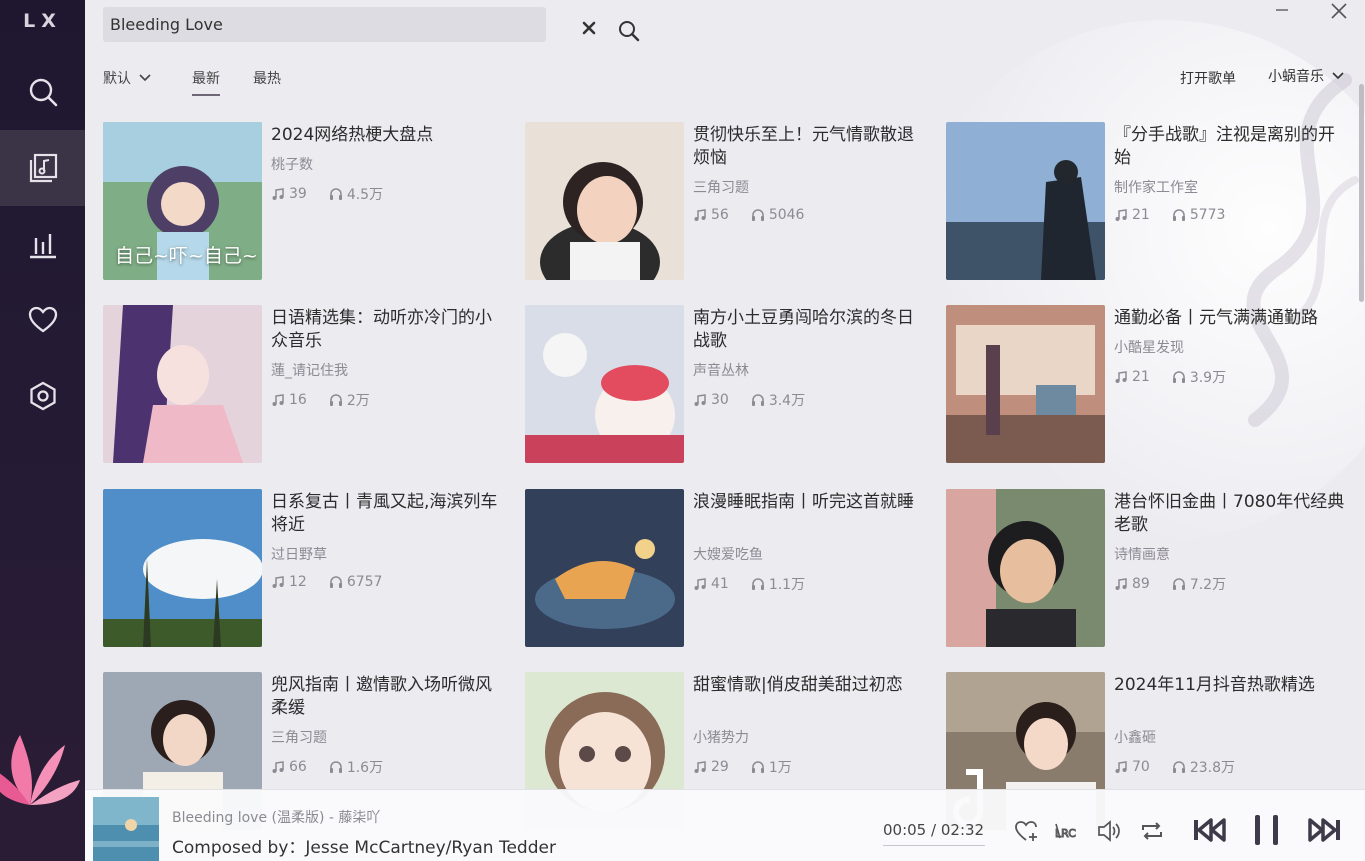  Describe the element at coordinates (117, 79) in the screenshot. I see `sort-label: 默认` at that location.